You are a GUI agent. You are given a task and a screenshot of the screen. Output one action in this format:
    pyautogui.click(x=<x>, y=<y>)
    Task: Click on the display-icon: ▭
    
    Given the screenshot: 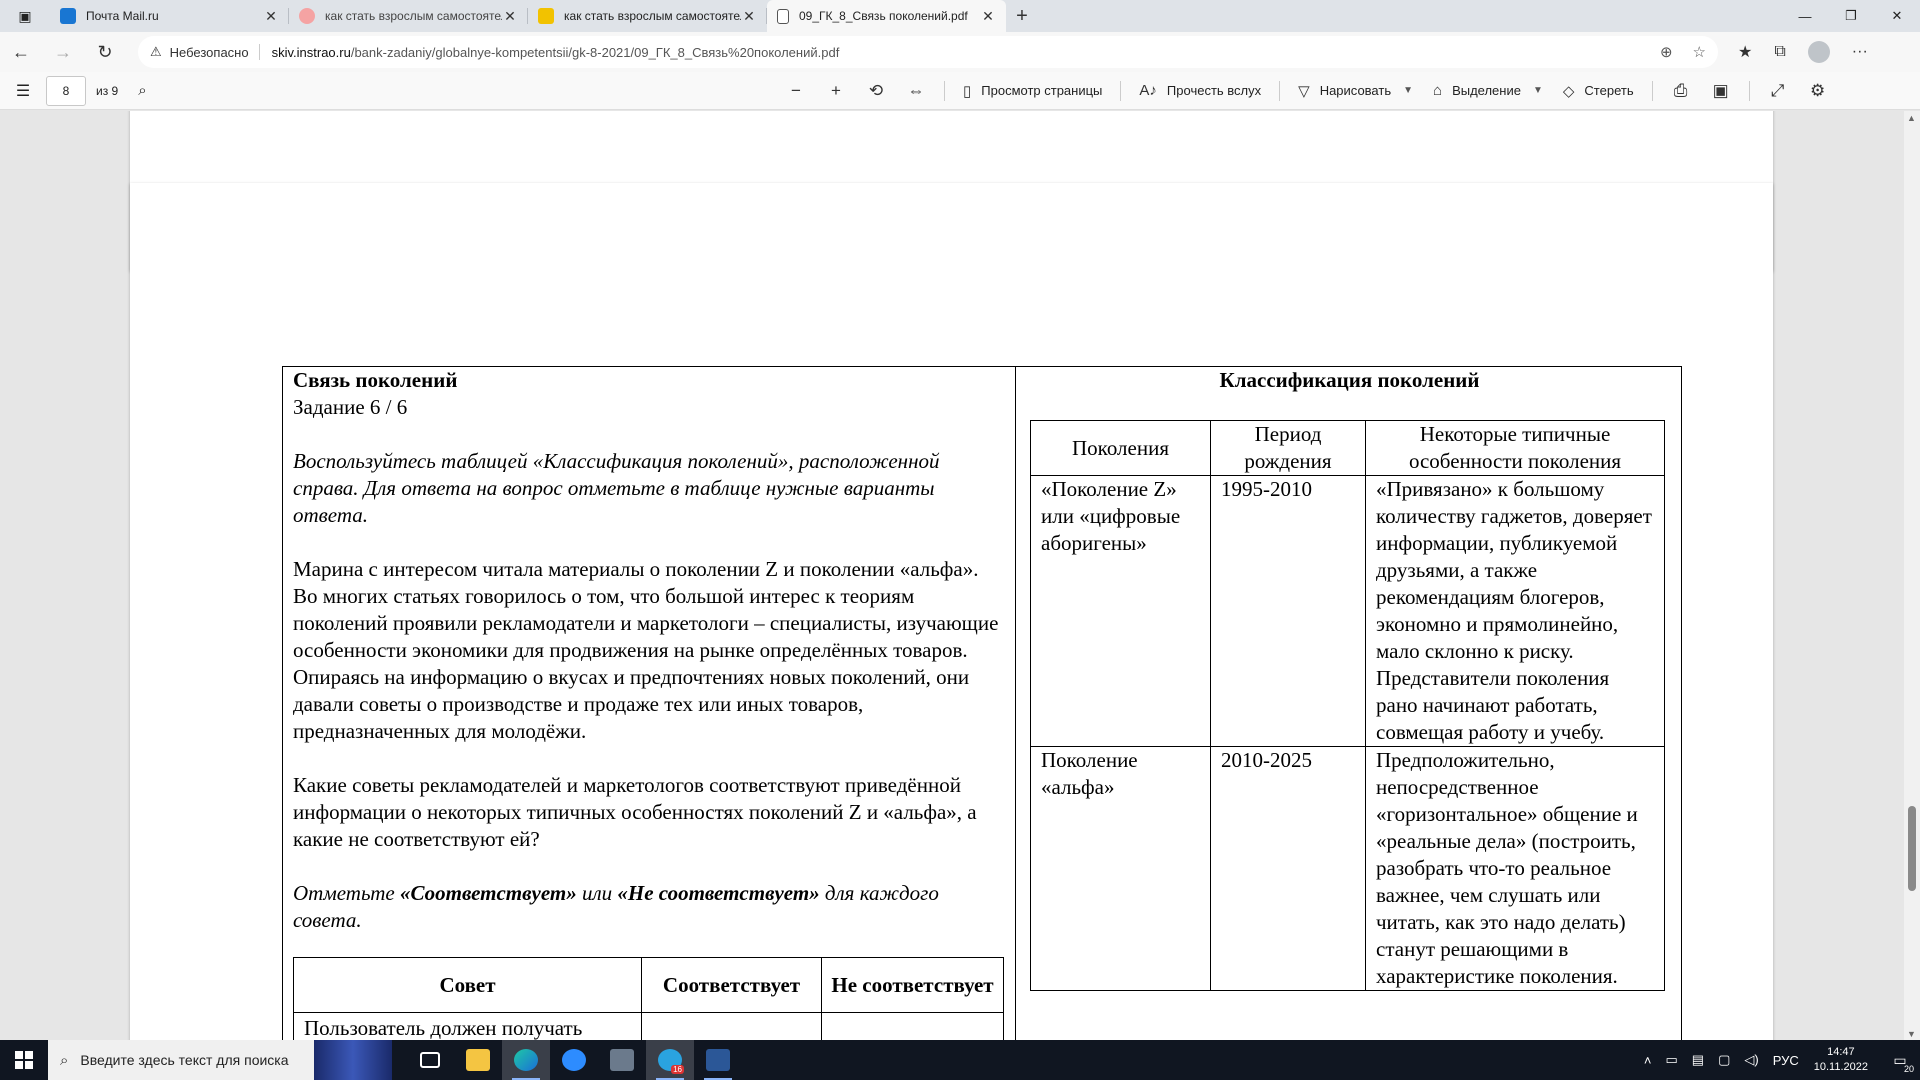 What is the action you would take?
    pyautogui.click(x=1671, y=1060)
    